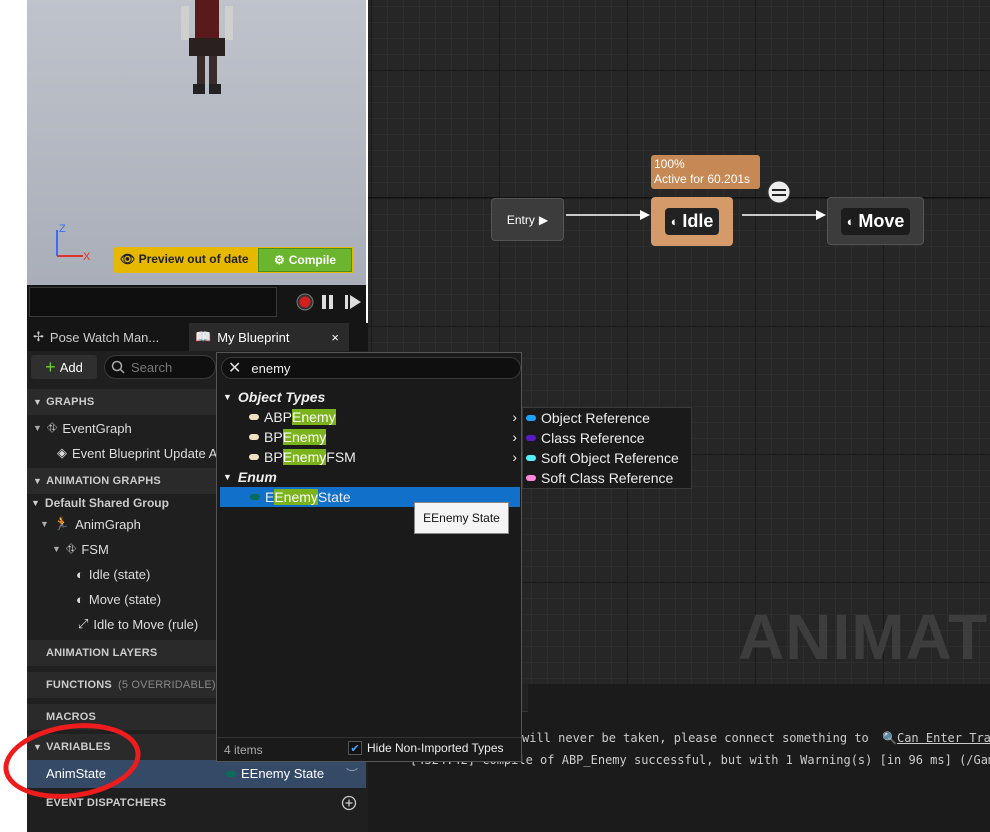  Describe the element at coordinates (62, 452) in the screenshot. I see `event-icon: ◈` at that location.